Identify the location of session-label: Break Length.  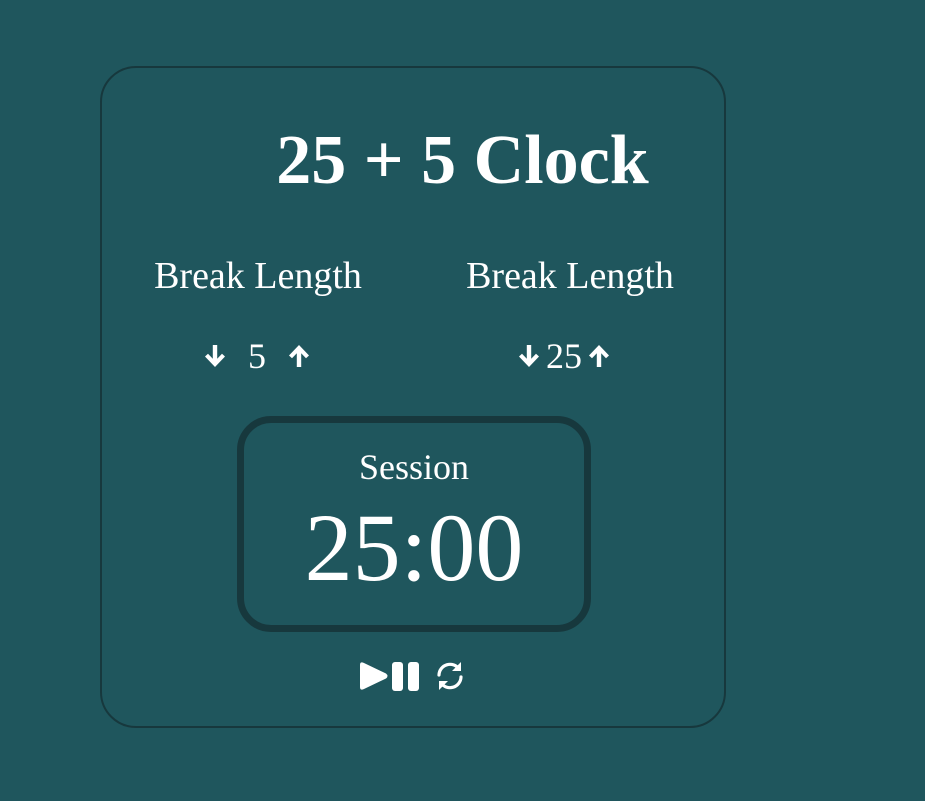
(570, 276).